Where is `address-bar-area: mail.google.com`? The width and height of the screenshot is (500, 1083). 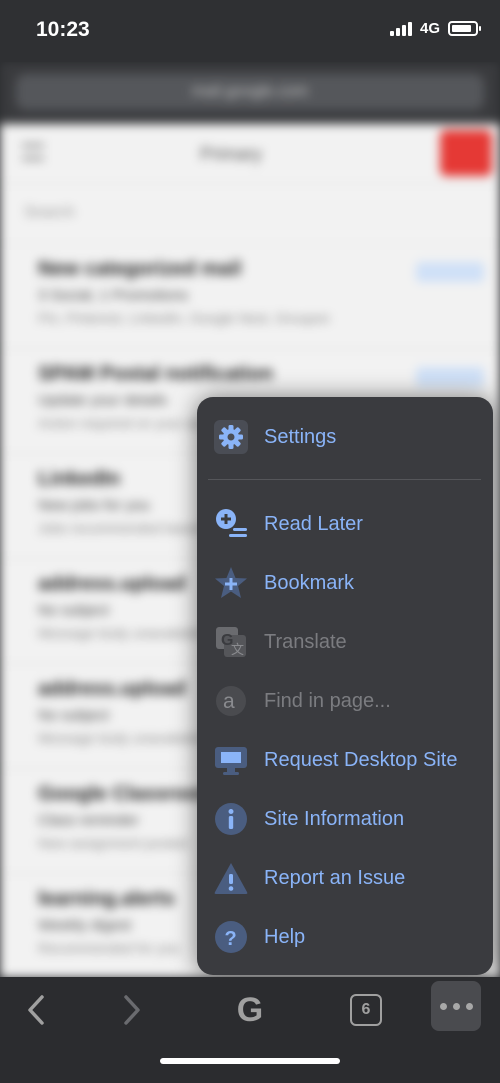 address-bar-area: mail.google.com is located at coordinates (250, 93).